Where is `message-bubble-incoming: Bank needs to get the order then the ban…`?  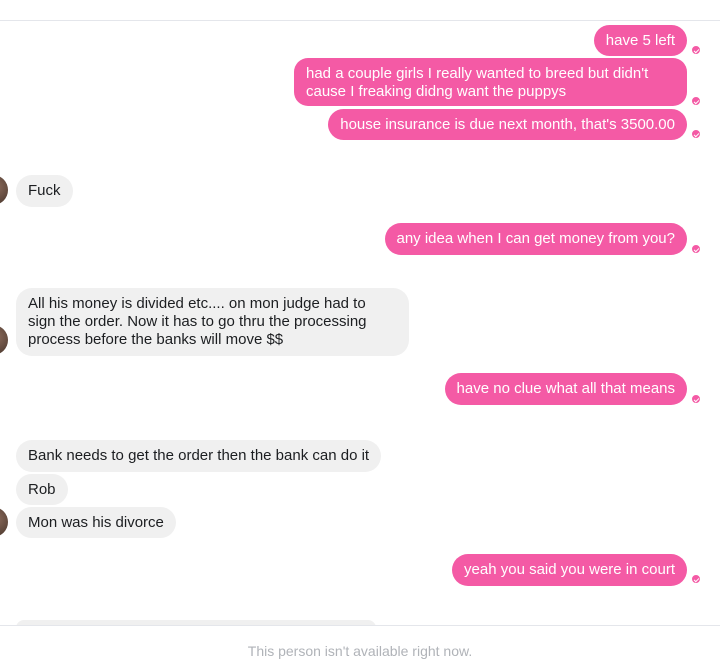 message-bubble-incoming: Bank needs to get the order then the ban… is located at coordinates (199, 456).